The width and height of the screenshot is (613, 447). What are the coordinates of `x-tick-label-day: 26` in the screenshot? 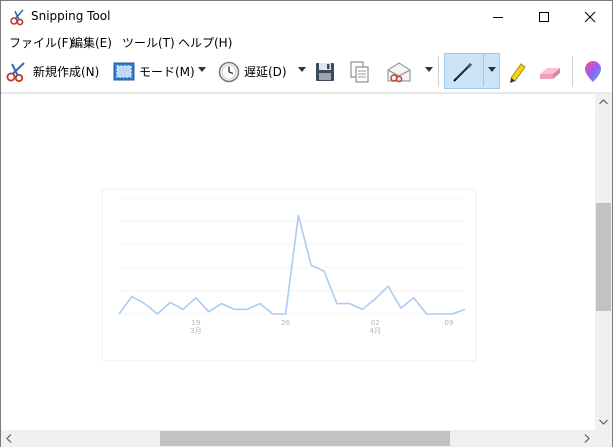 It's located at (285, 323).